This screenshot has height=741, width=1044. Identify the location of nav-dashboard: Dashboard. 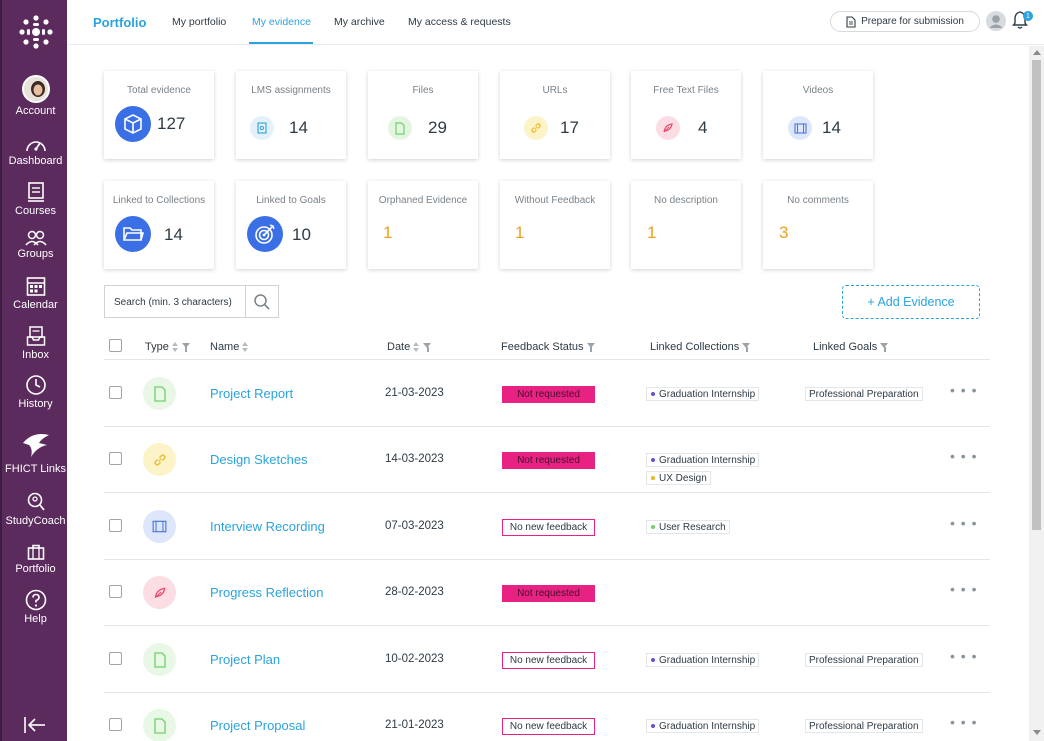
(35, 151).